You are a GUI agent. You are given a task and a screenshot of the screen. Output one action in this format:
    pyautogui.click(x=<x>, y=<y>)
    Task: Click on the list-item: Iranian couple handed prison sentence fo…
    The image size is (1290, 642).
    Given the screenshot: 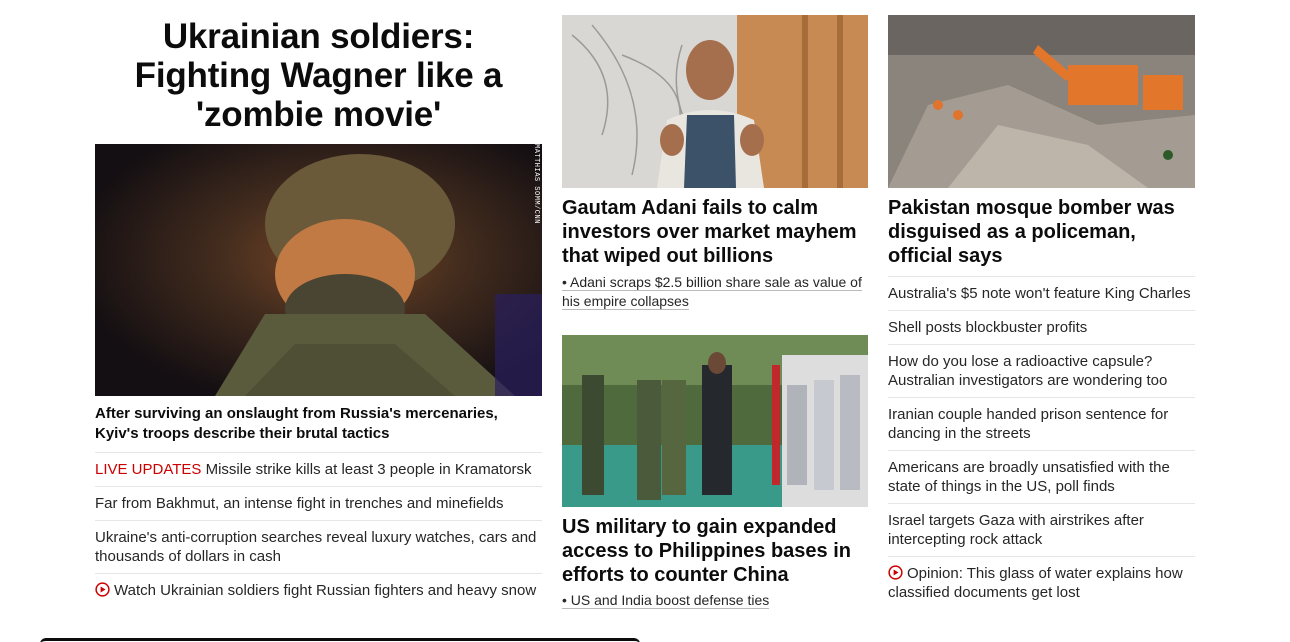 What is the action you would take?
    pyautogui.click(x=1041, y=424)
    